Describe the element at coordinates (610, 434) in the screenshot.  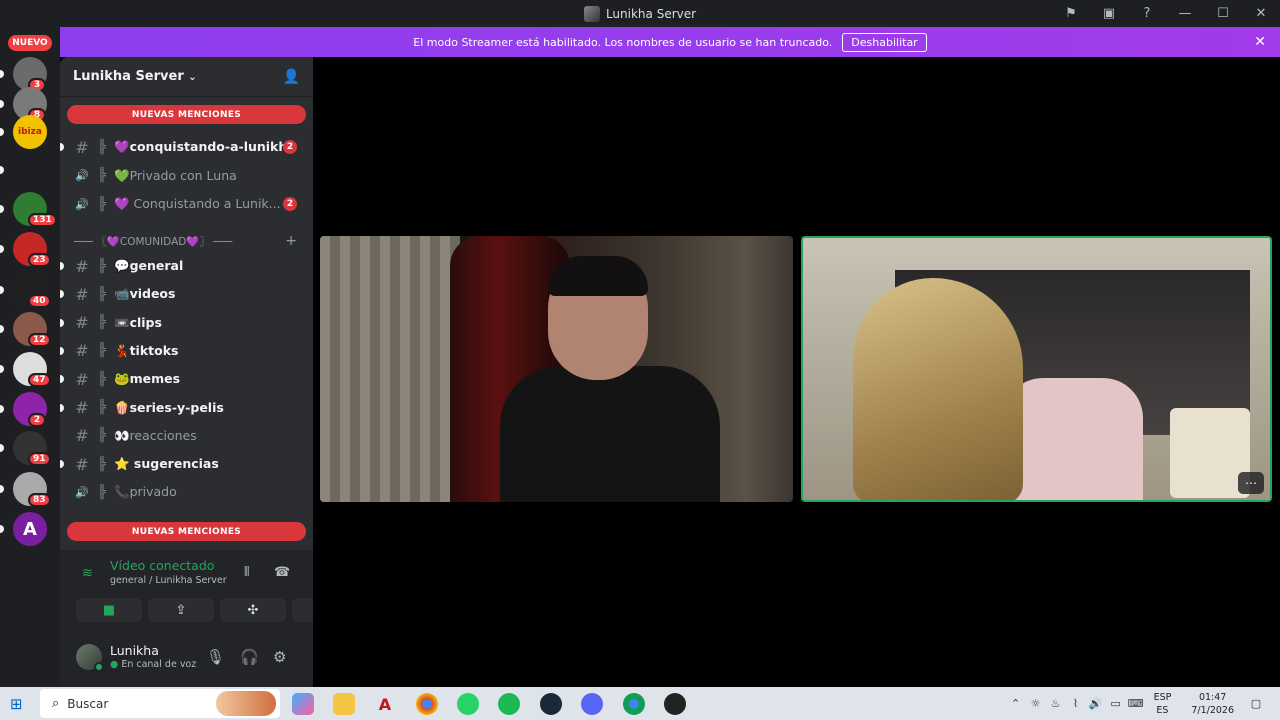
I see `video-person` at that location.